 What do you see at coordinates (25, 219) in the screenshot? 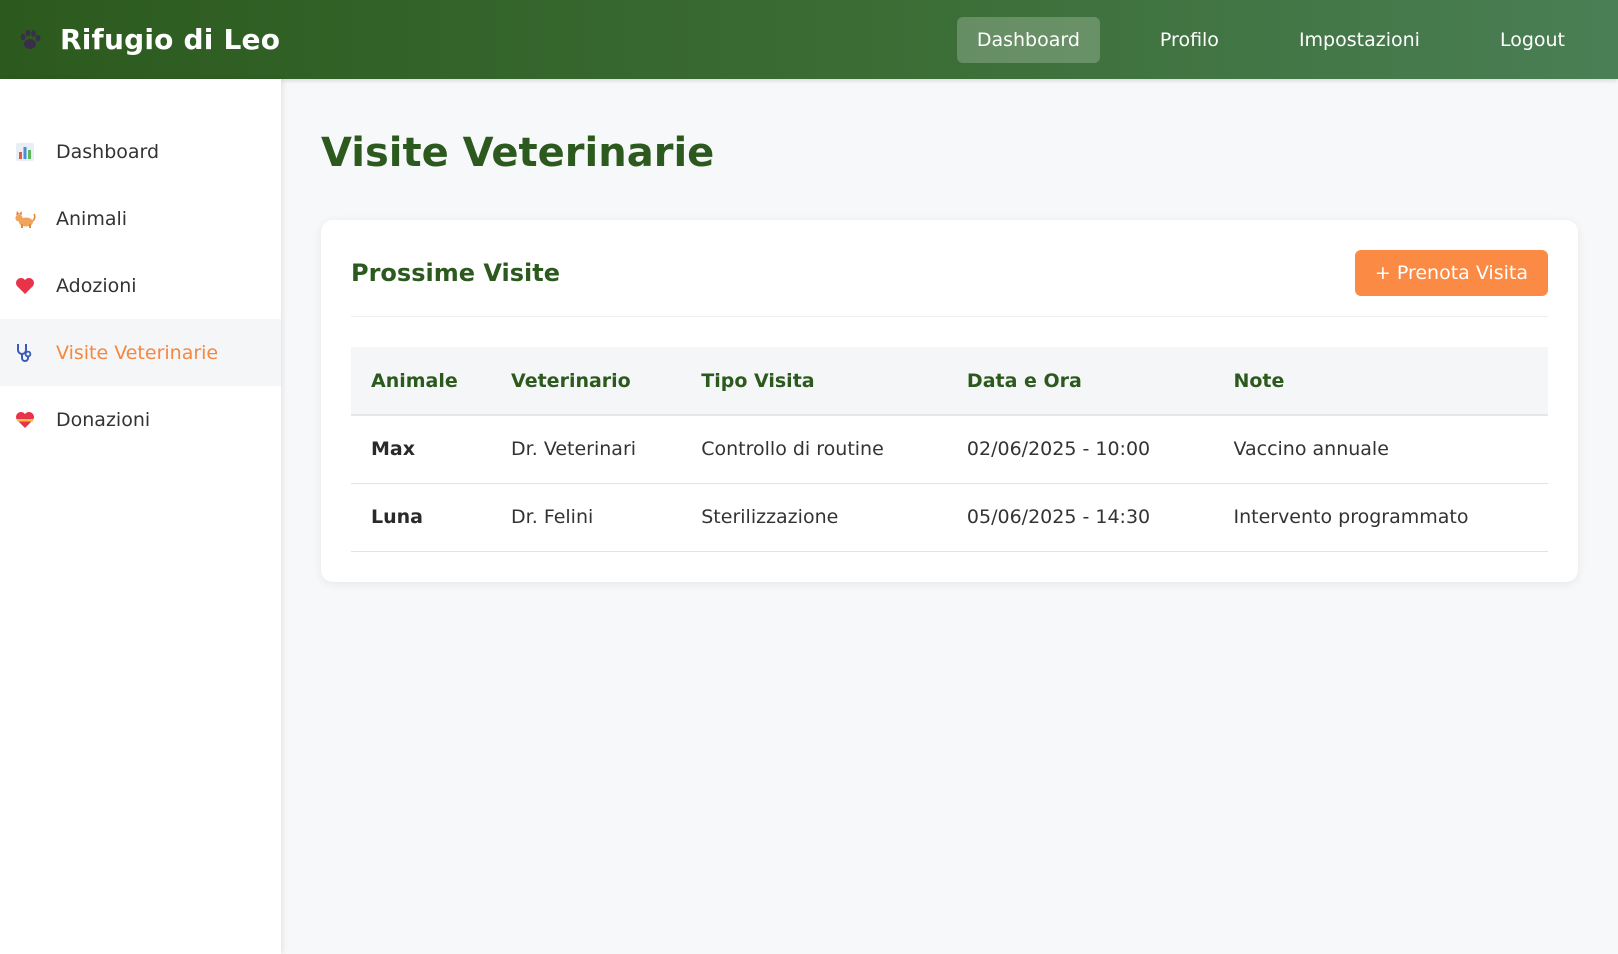
I see `cat-icon` at bounding box center [25, 219].